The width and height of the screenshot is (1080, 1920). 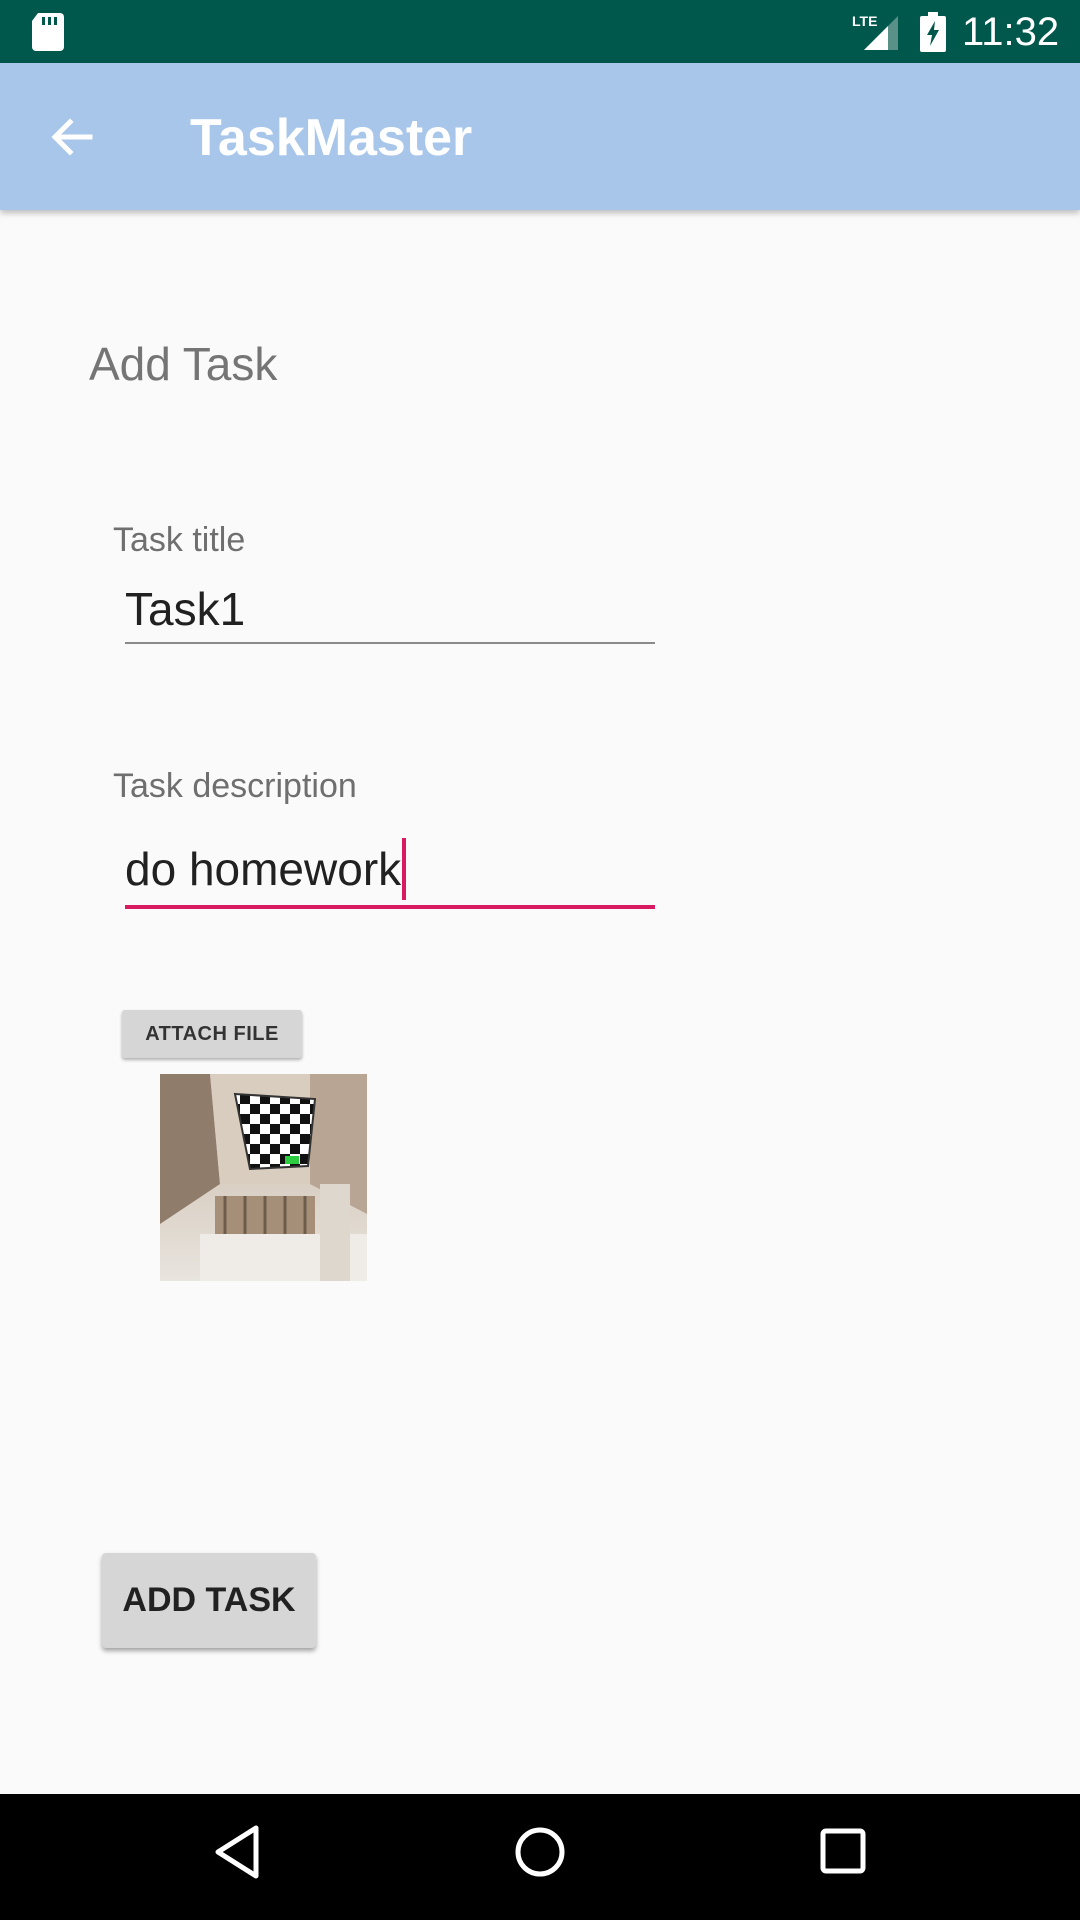 What do you see at coordinates (72, 137) in the screenshot?
I see `back-arrow-icon` at bounding box center [72, 137].